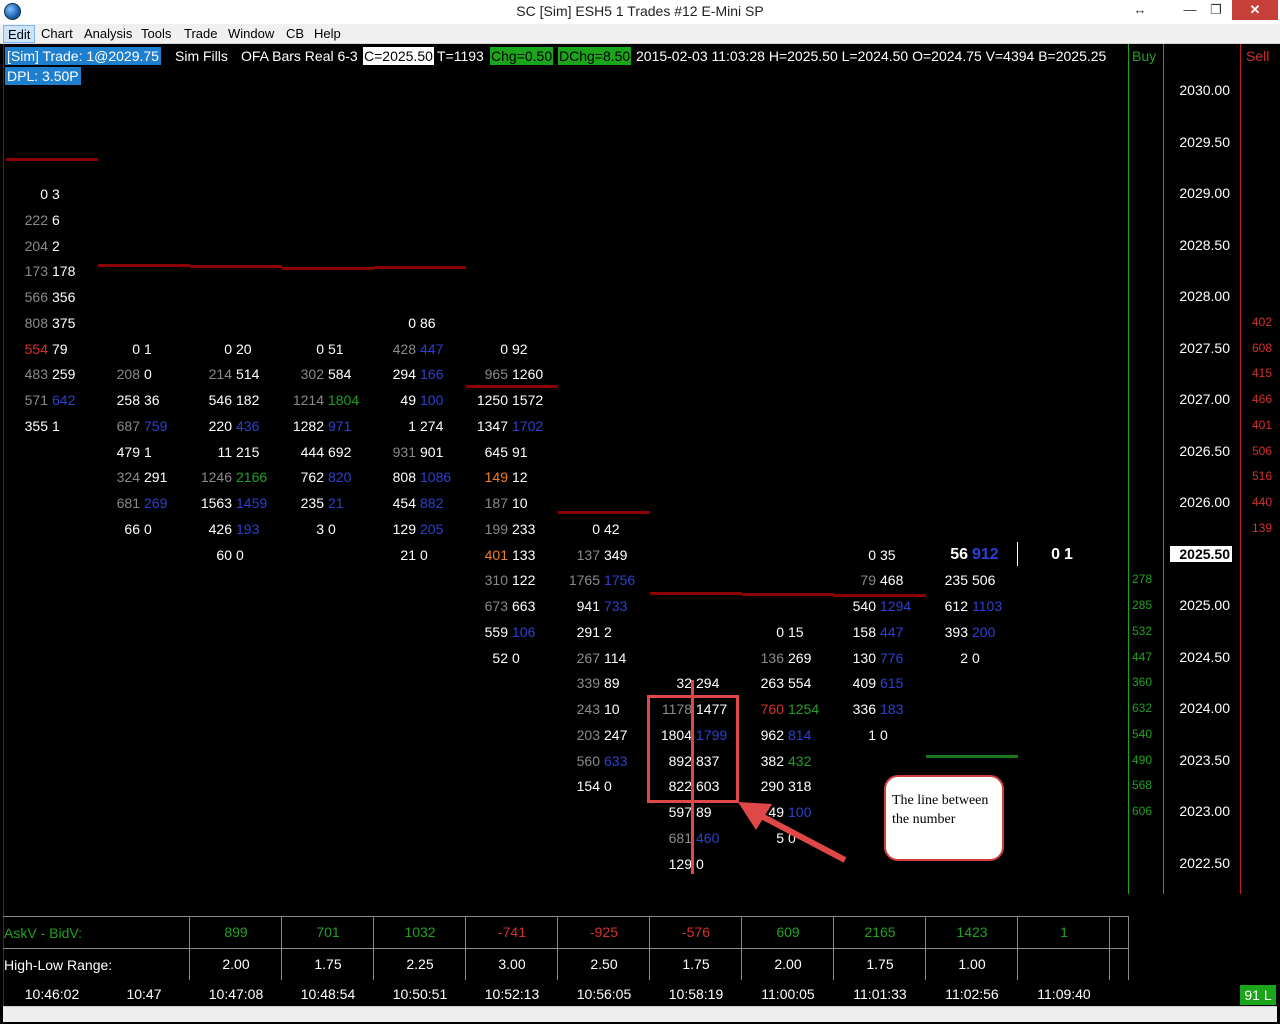 Image resolution: width=1280 pixels, height=1024 pixels. Describe the element at coordinates (1142, 682) in the screenshot. I see `buy-value: 360` at that location.